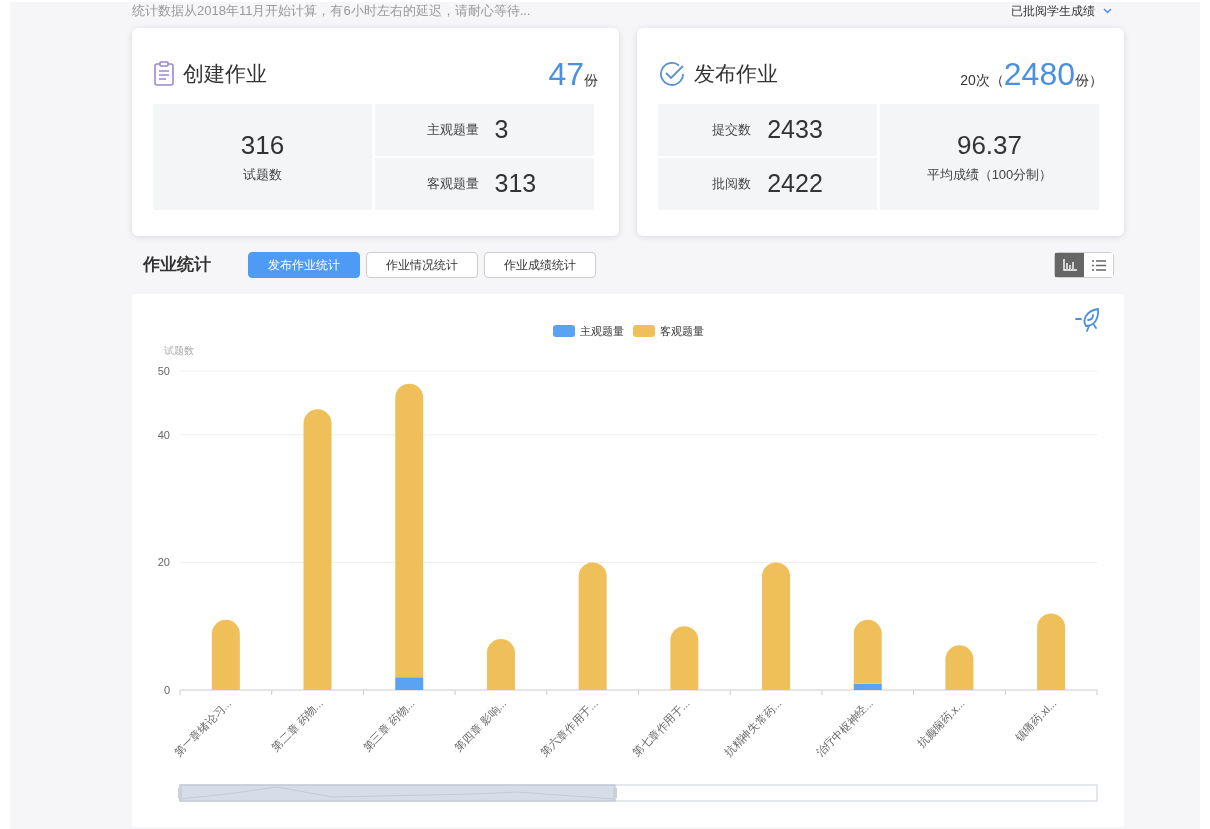 The height and width of the screenshot is (829, 1210). What do you see at coordinates (736, 74) in the screenshot?
I see `card-title: 发布作业` at bounding box center [736, 74].